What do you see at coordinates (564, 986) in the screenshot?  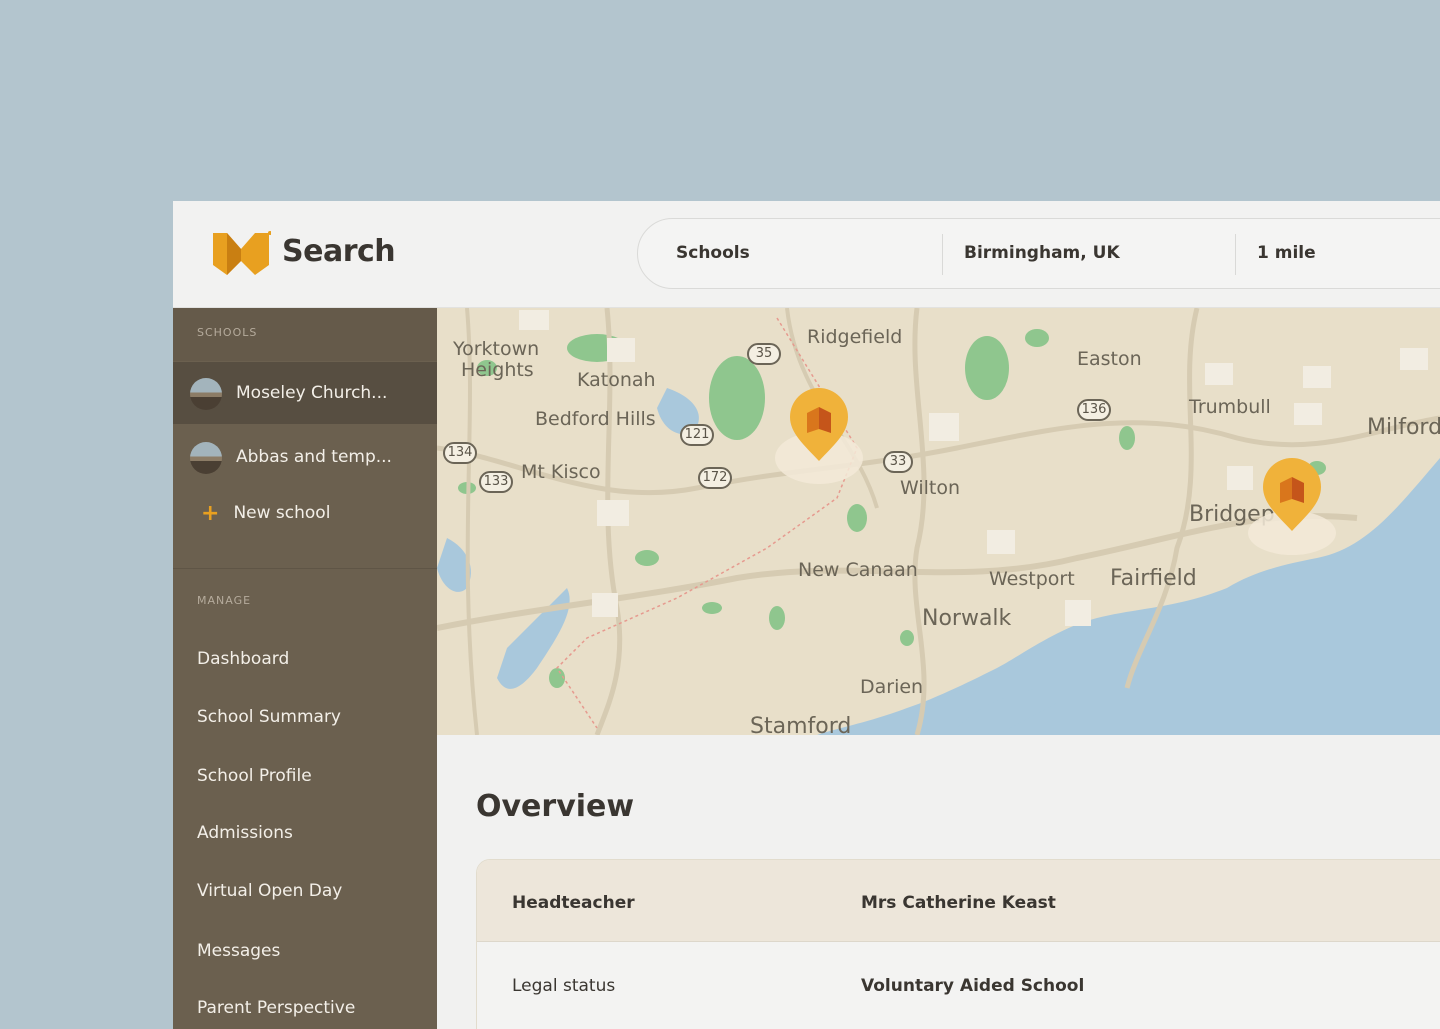 I see `row-label: Legal status` at bounding box center [564, 986].